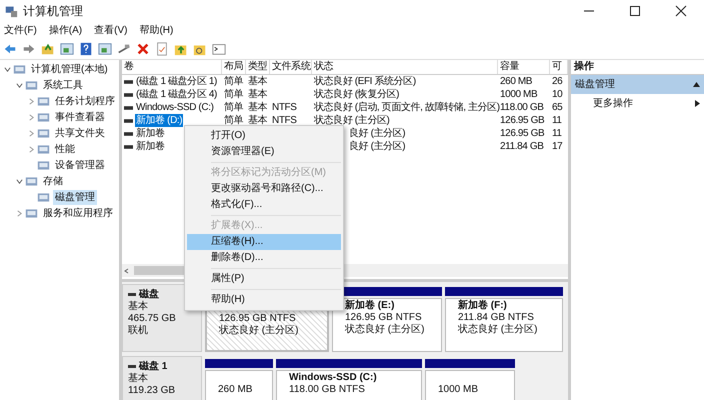 The image size is (704, 400). I want to click on forward-arrow-icon, so click(29, 49).